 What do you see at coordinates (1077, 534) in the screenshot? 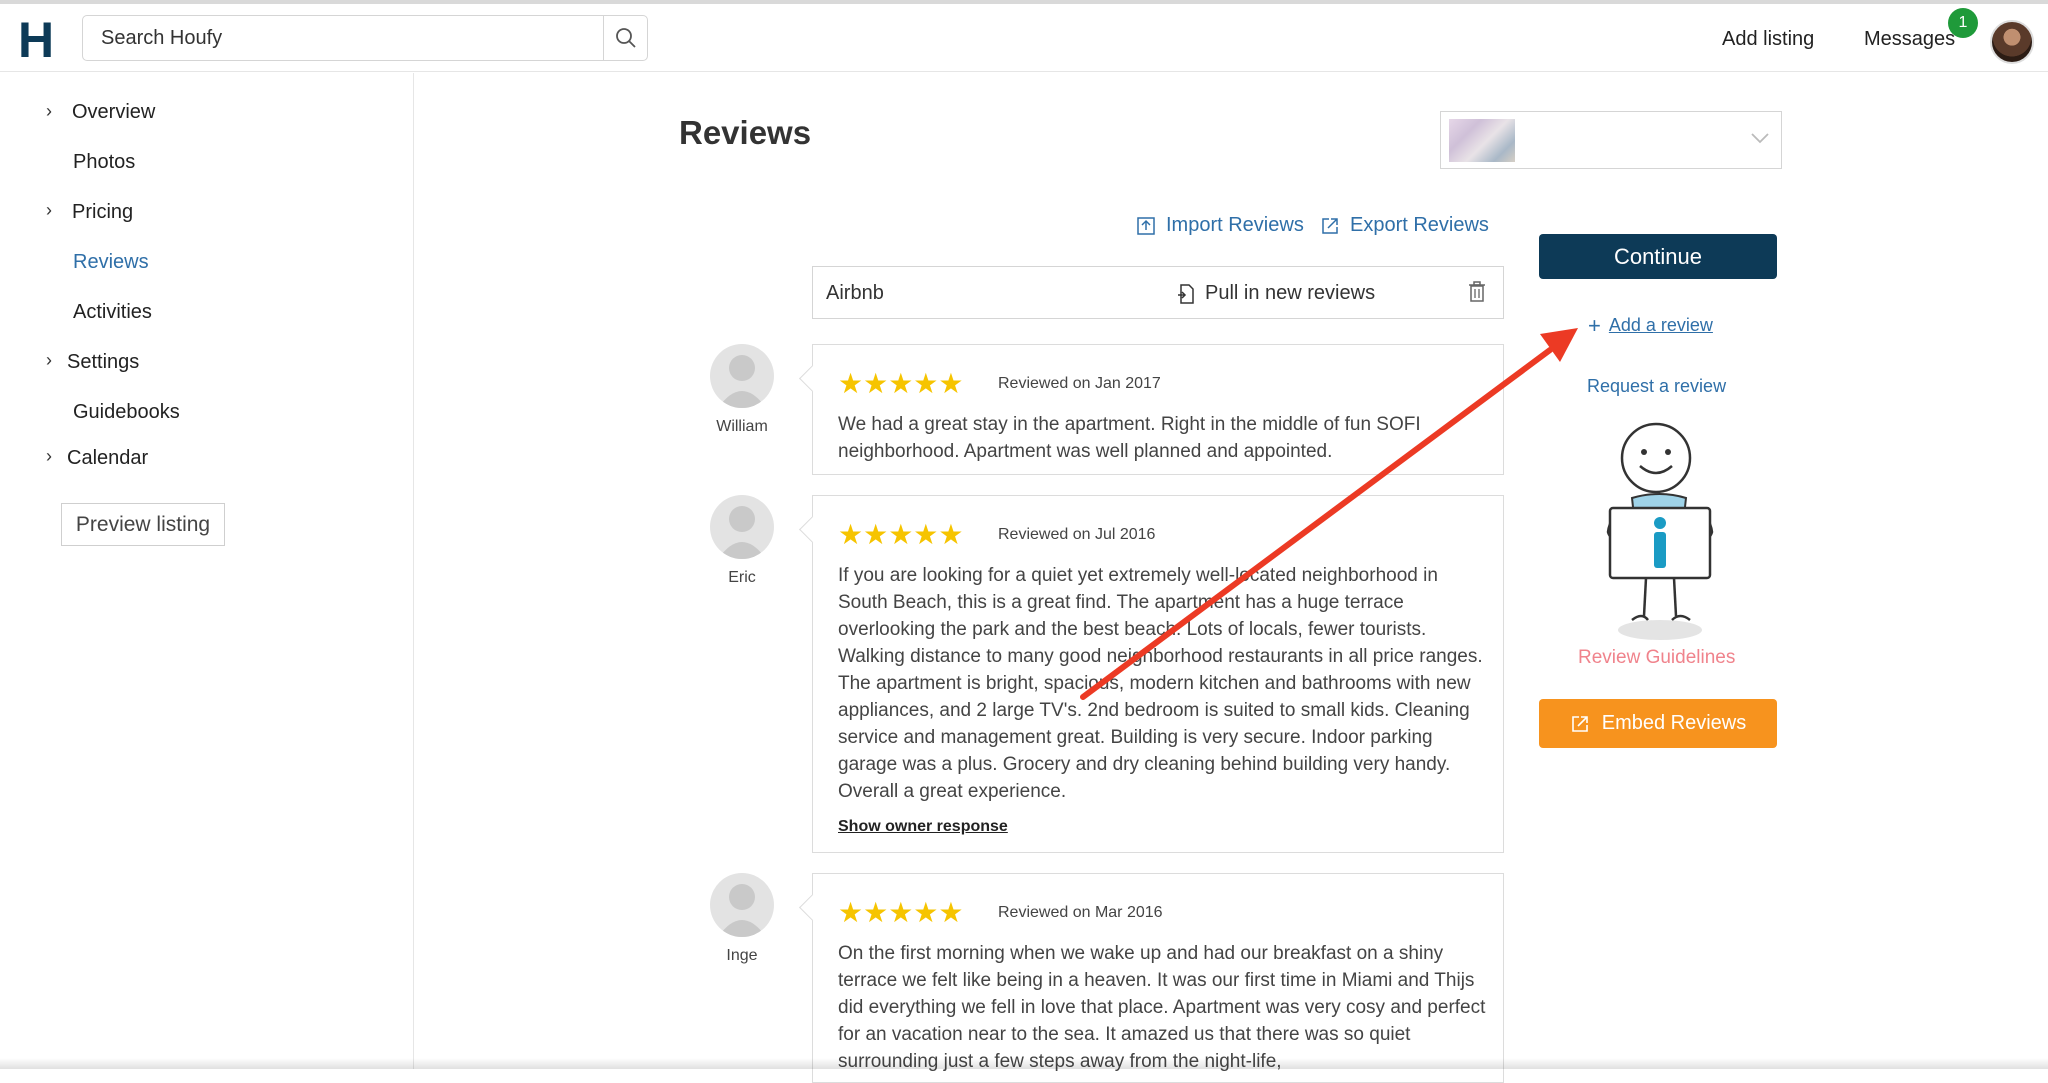
I see `review-date: Reviewed on Jul 2016` at bounding box center [1077, 534].